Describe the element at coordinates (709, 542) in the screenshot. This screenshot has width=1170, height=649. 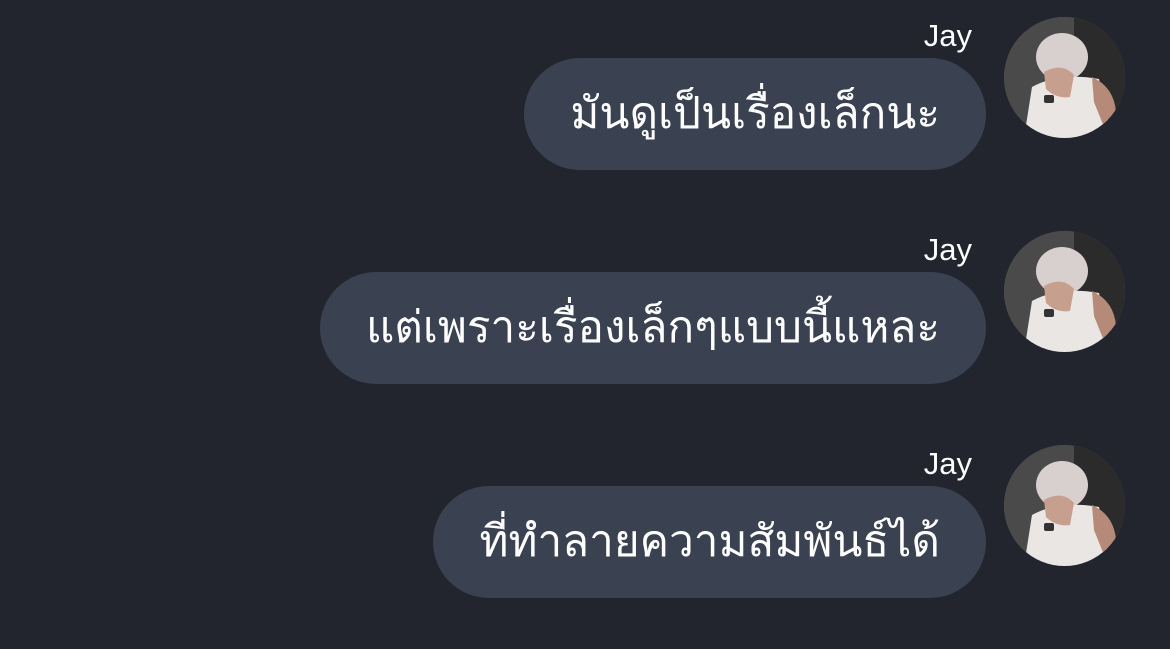
I see `message-bubble: ที่ทำลายความสัมพันธ์ได้` at that location.